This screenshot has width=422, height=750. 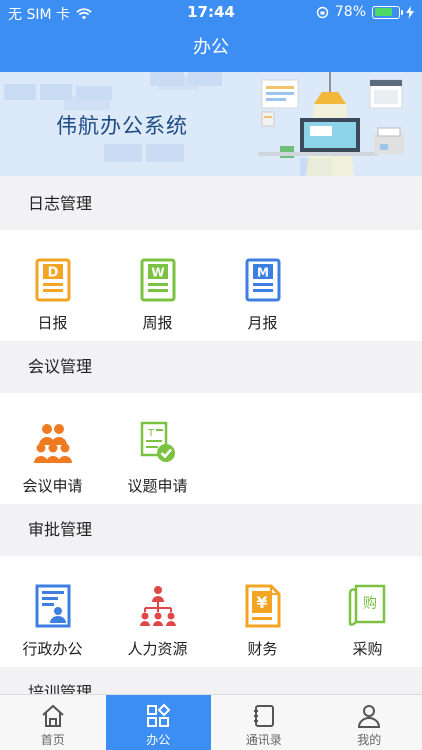 I want to click on navigation-bar: 办公, so click(x=211, y=48).